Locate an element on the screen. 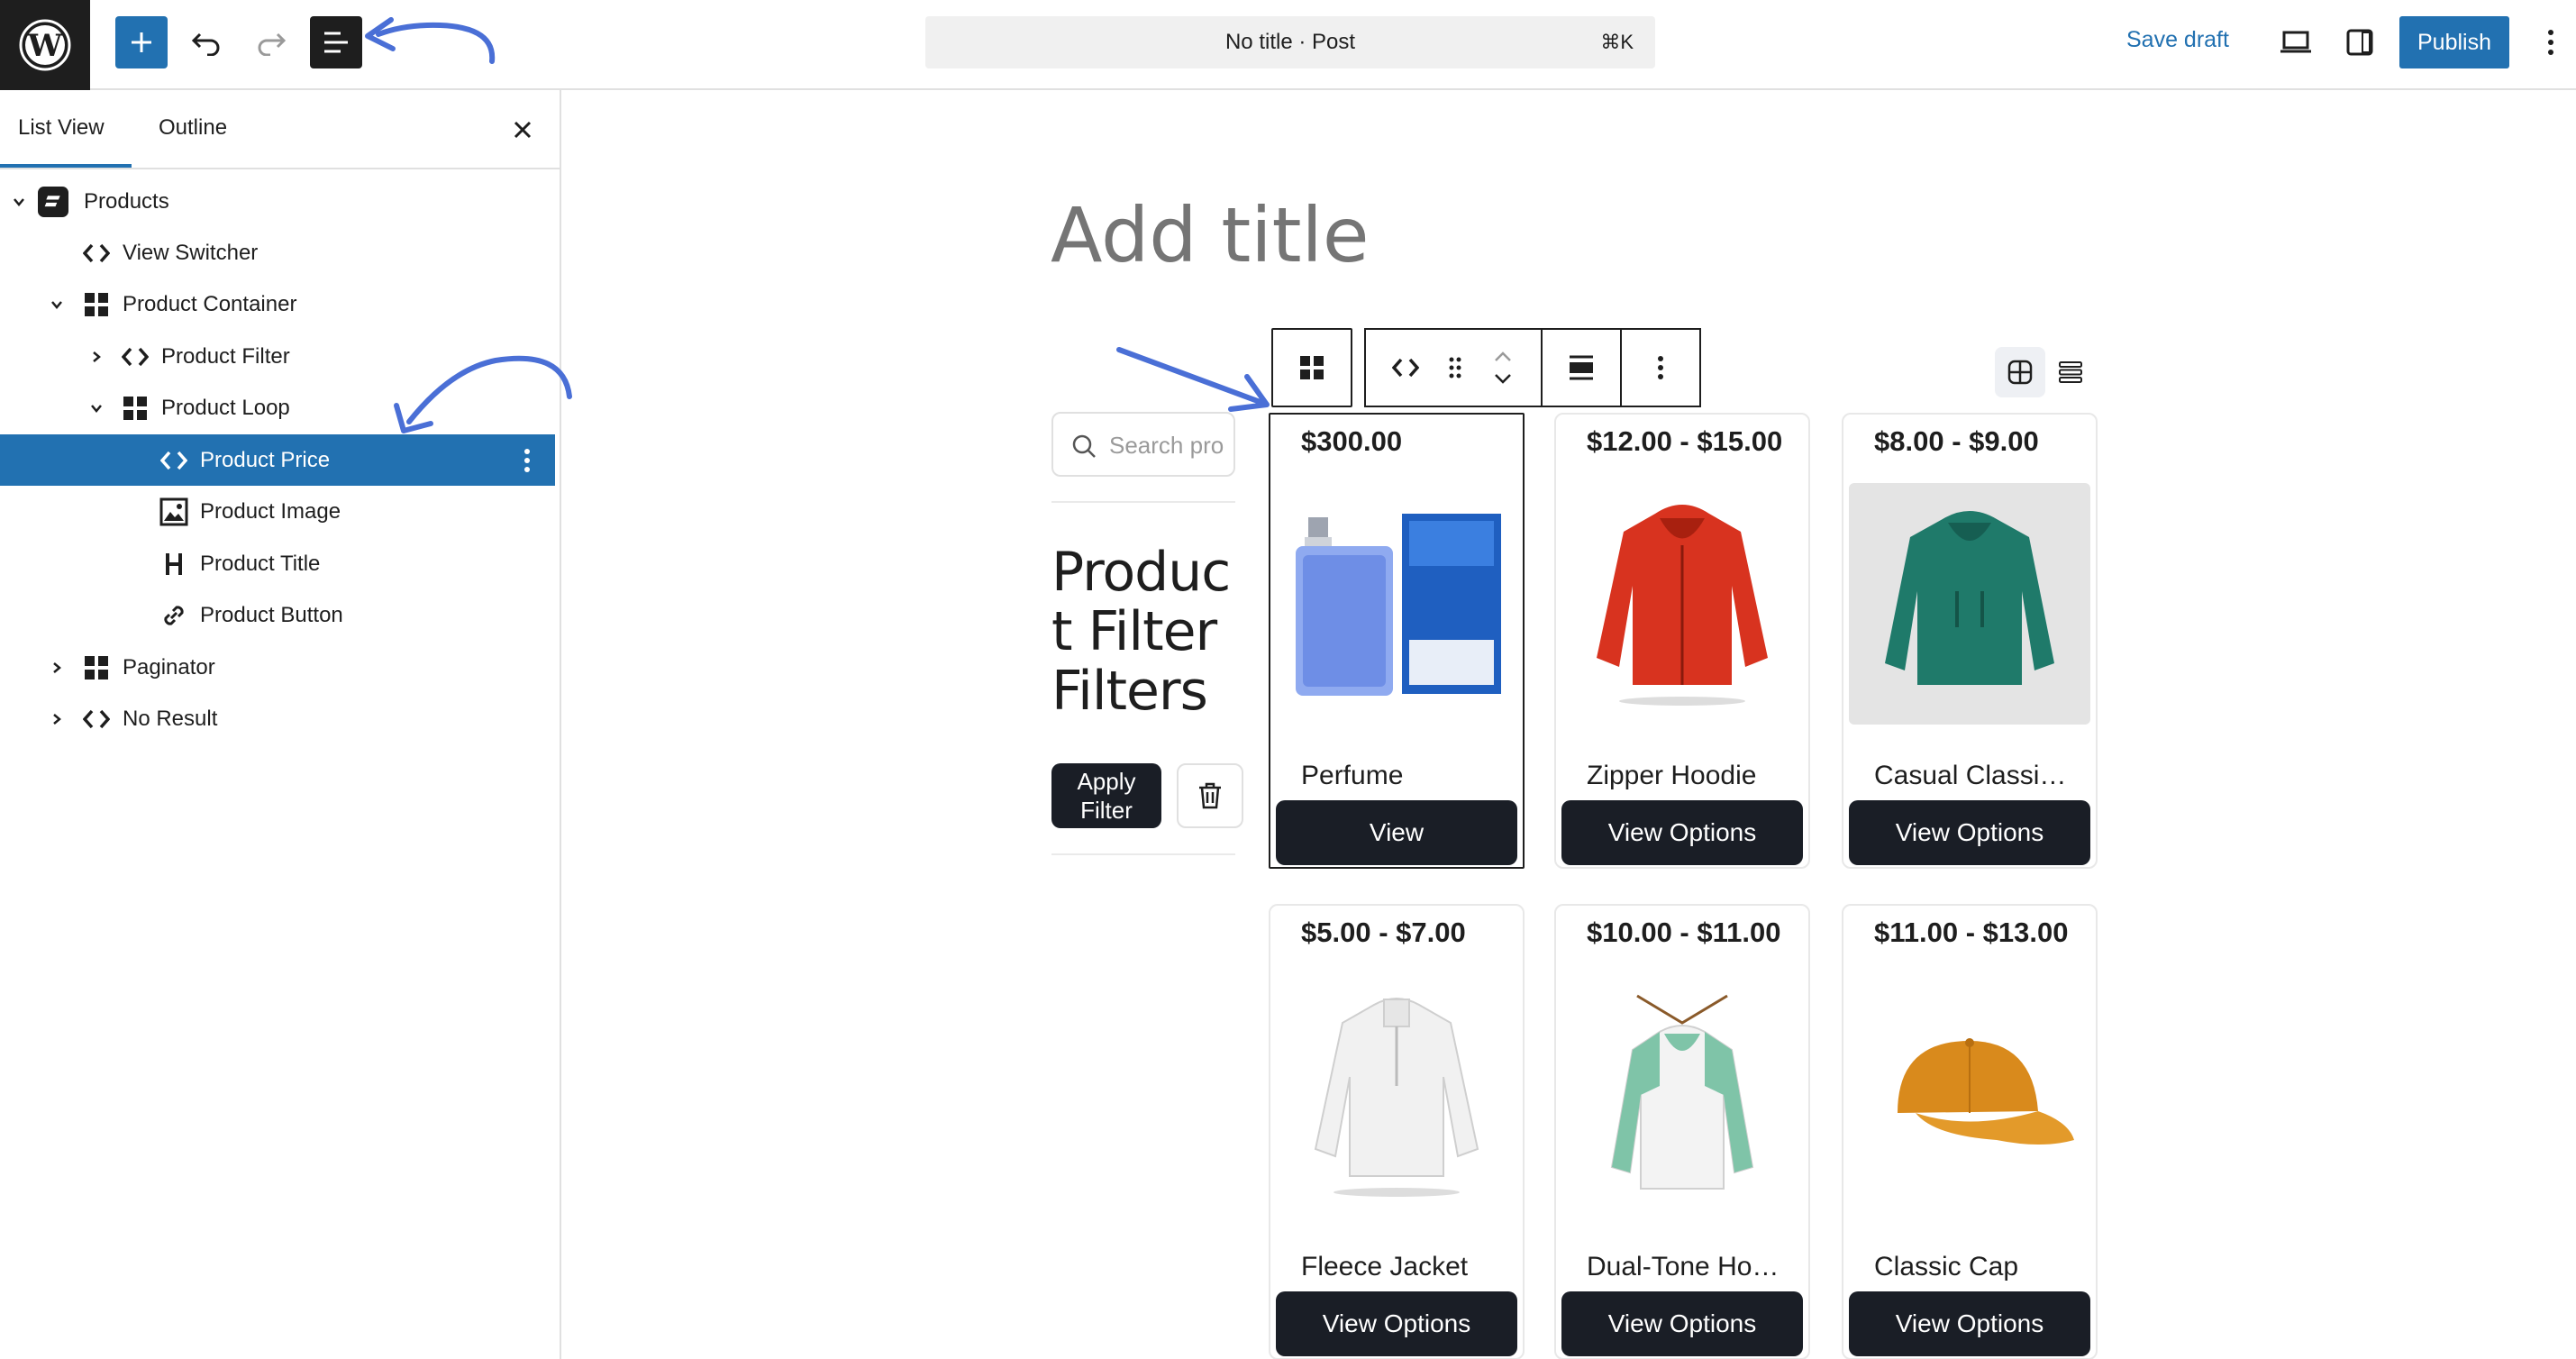  tree-item-paginator: Paginator is located at coordinates (277, 667).